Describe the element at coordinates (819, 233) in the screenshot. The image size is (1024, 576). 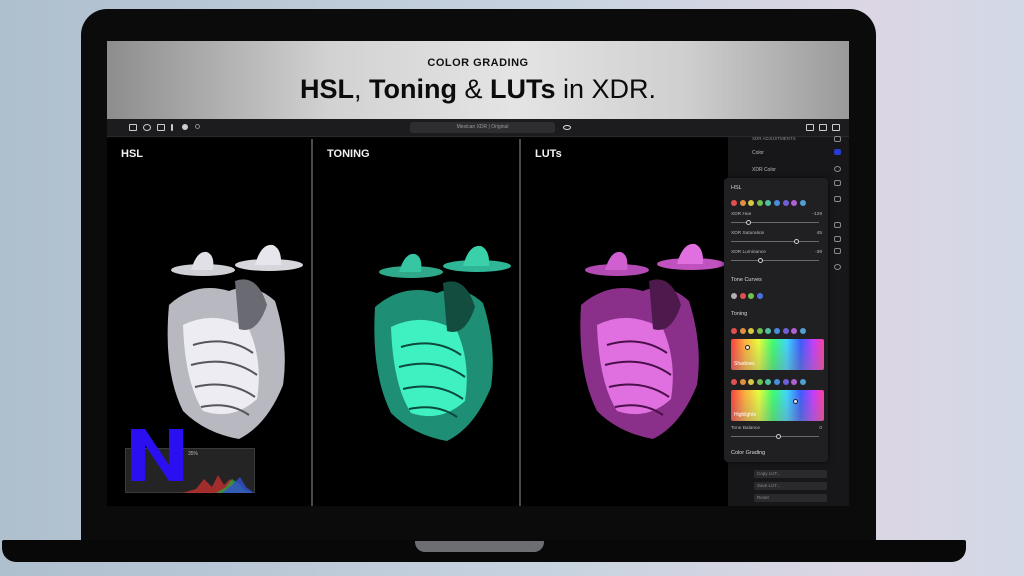
I see `xdr-saturation-value: 45` at that location.